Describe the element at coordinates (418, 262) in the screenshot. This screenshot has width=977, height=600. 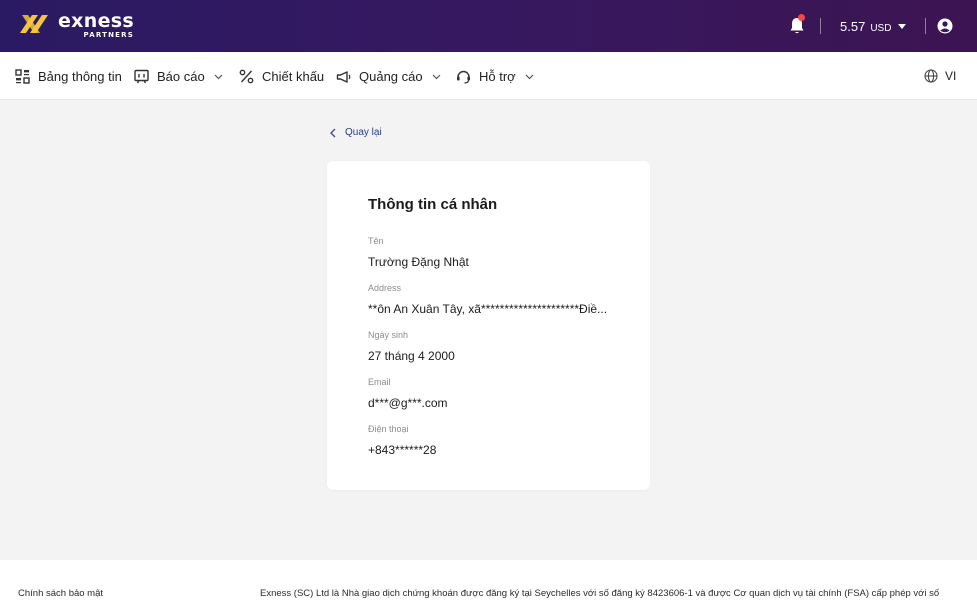
I see `field-value: Trường Đặng Nhật` at that location.